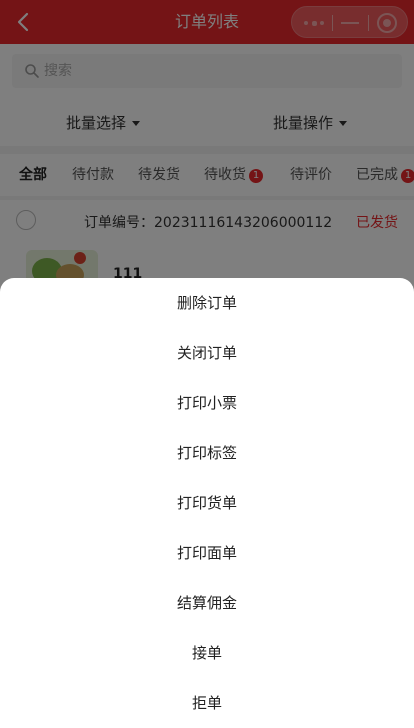 This screenshot has width=414, height=728. What do you see at coordinates (207, 703) in the screenshot?
I see `action-reject-order: 拒单` at bounding box center [207, 703].